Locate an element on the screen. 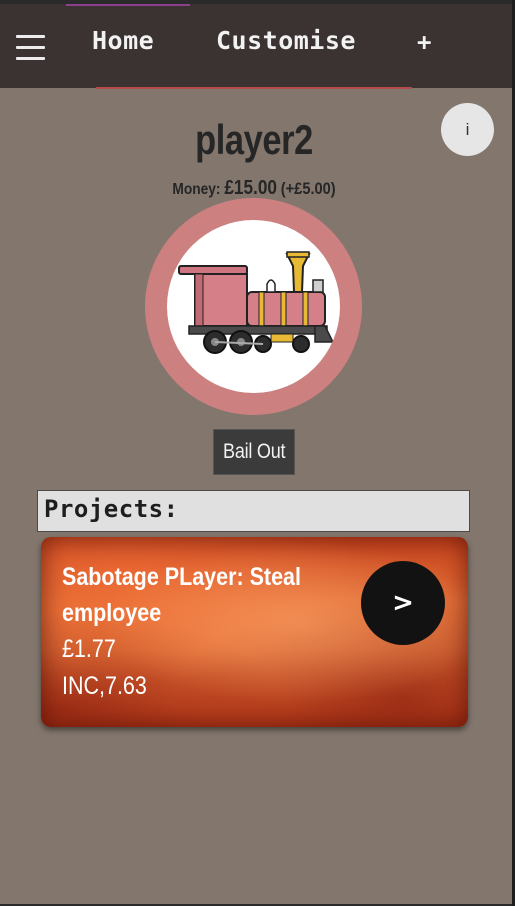 The width and height of the screenshot is (515, 906). project-go-button: > is located at coordinates (403, 603).